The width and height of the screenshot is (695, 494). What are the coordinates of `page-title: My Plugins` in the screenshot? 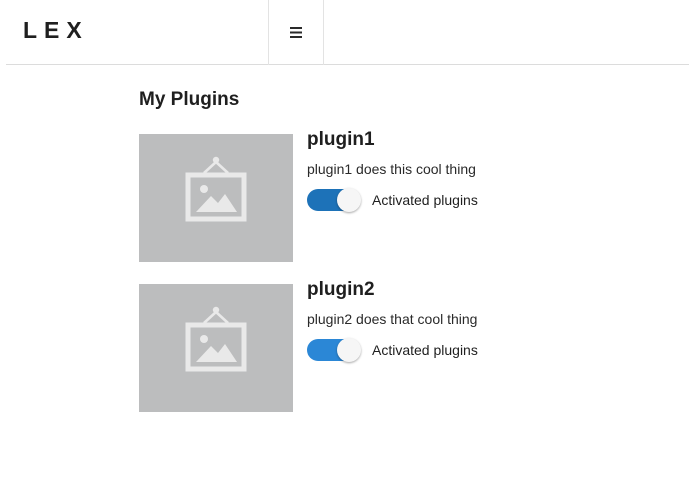 It's located at (189, 99).